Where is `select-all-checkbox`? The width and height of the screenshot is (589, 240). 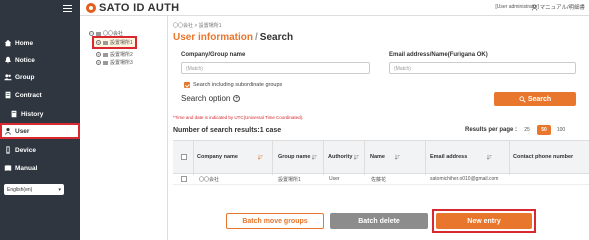
select-all-checkbox is located at coordinates (184, 157).